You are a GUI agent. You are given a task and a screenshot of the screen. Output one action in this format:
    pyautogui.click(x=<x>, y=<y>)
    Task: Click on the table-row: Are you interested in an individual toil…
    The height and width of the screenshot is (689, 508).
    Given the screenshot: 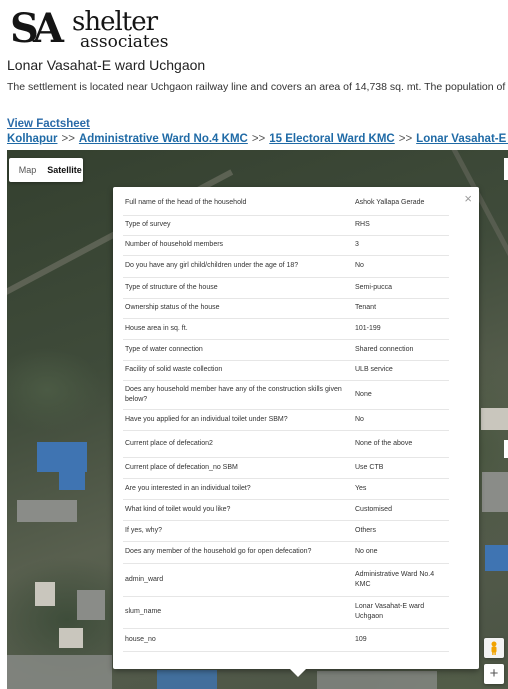 What is the action you would take?
    pyautogui.click(x=286, y=489)
    